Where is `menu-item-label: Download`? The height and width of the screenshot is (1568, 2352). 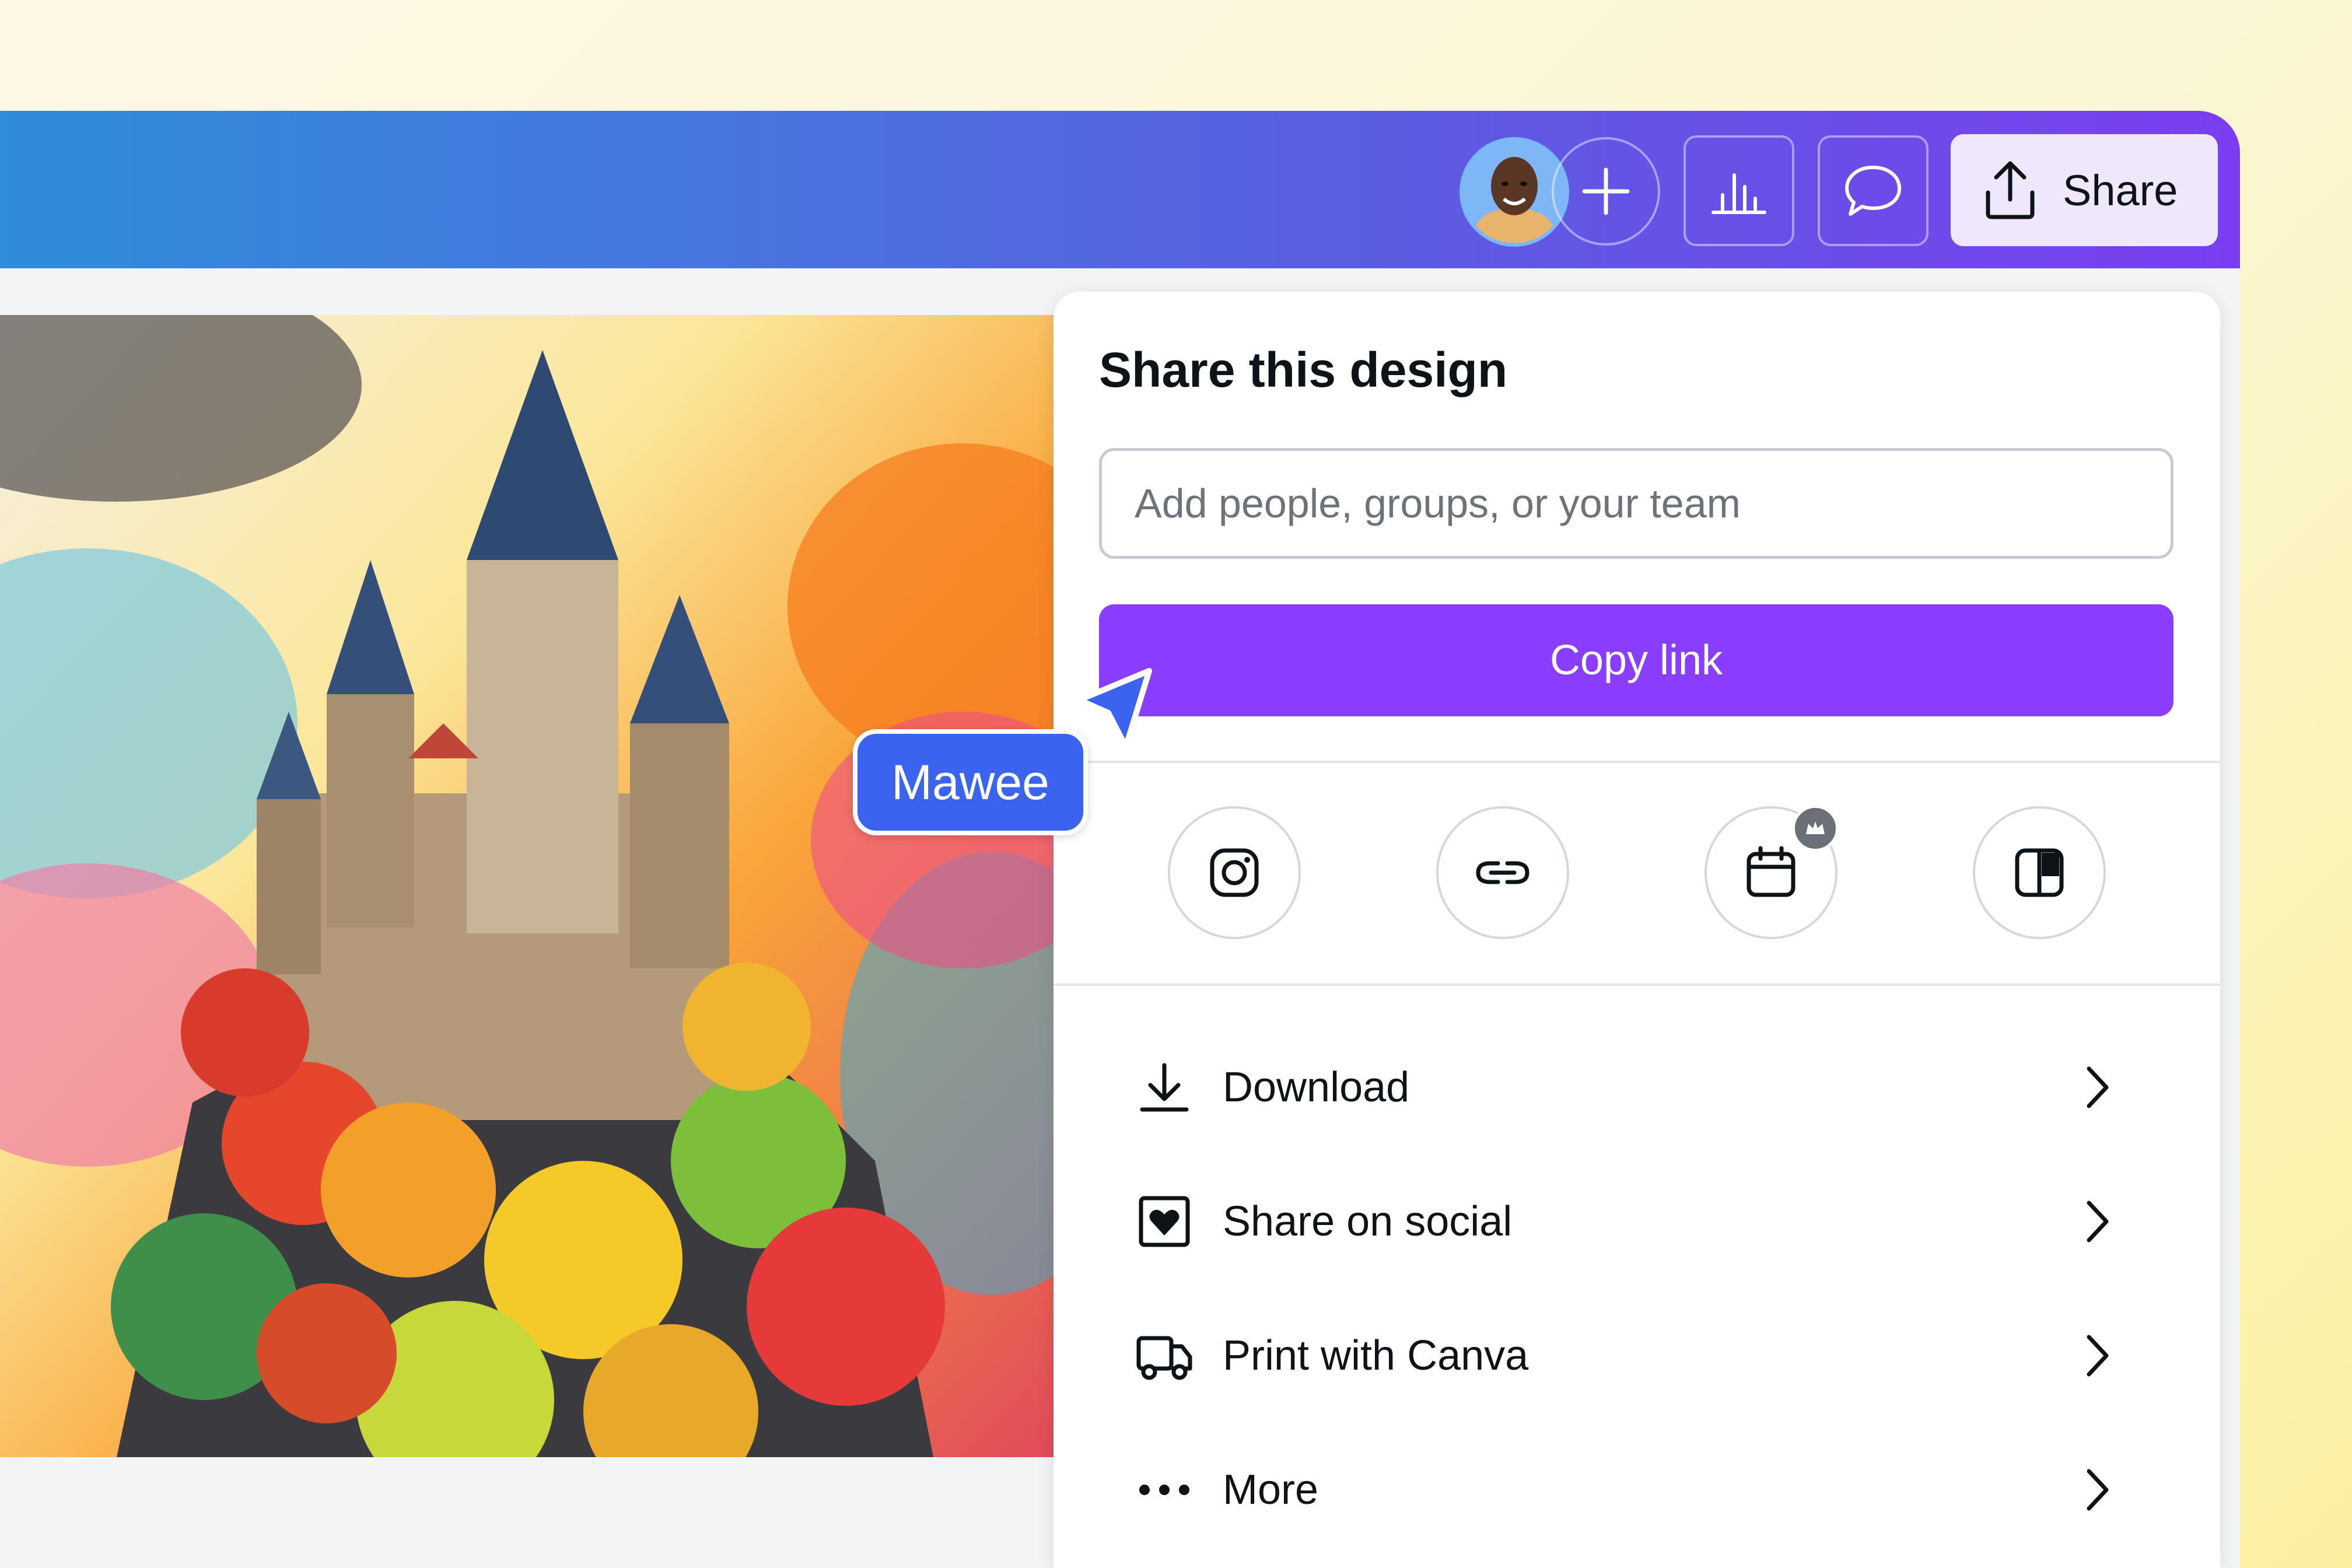
menu-item-label: Download is located at coordinates (1316, 1087).